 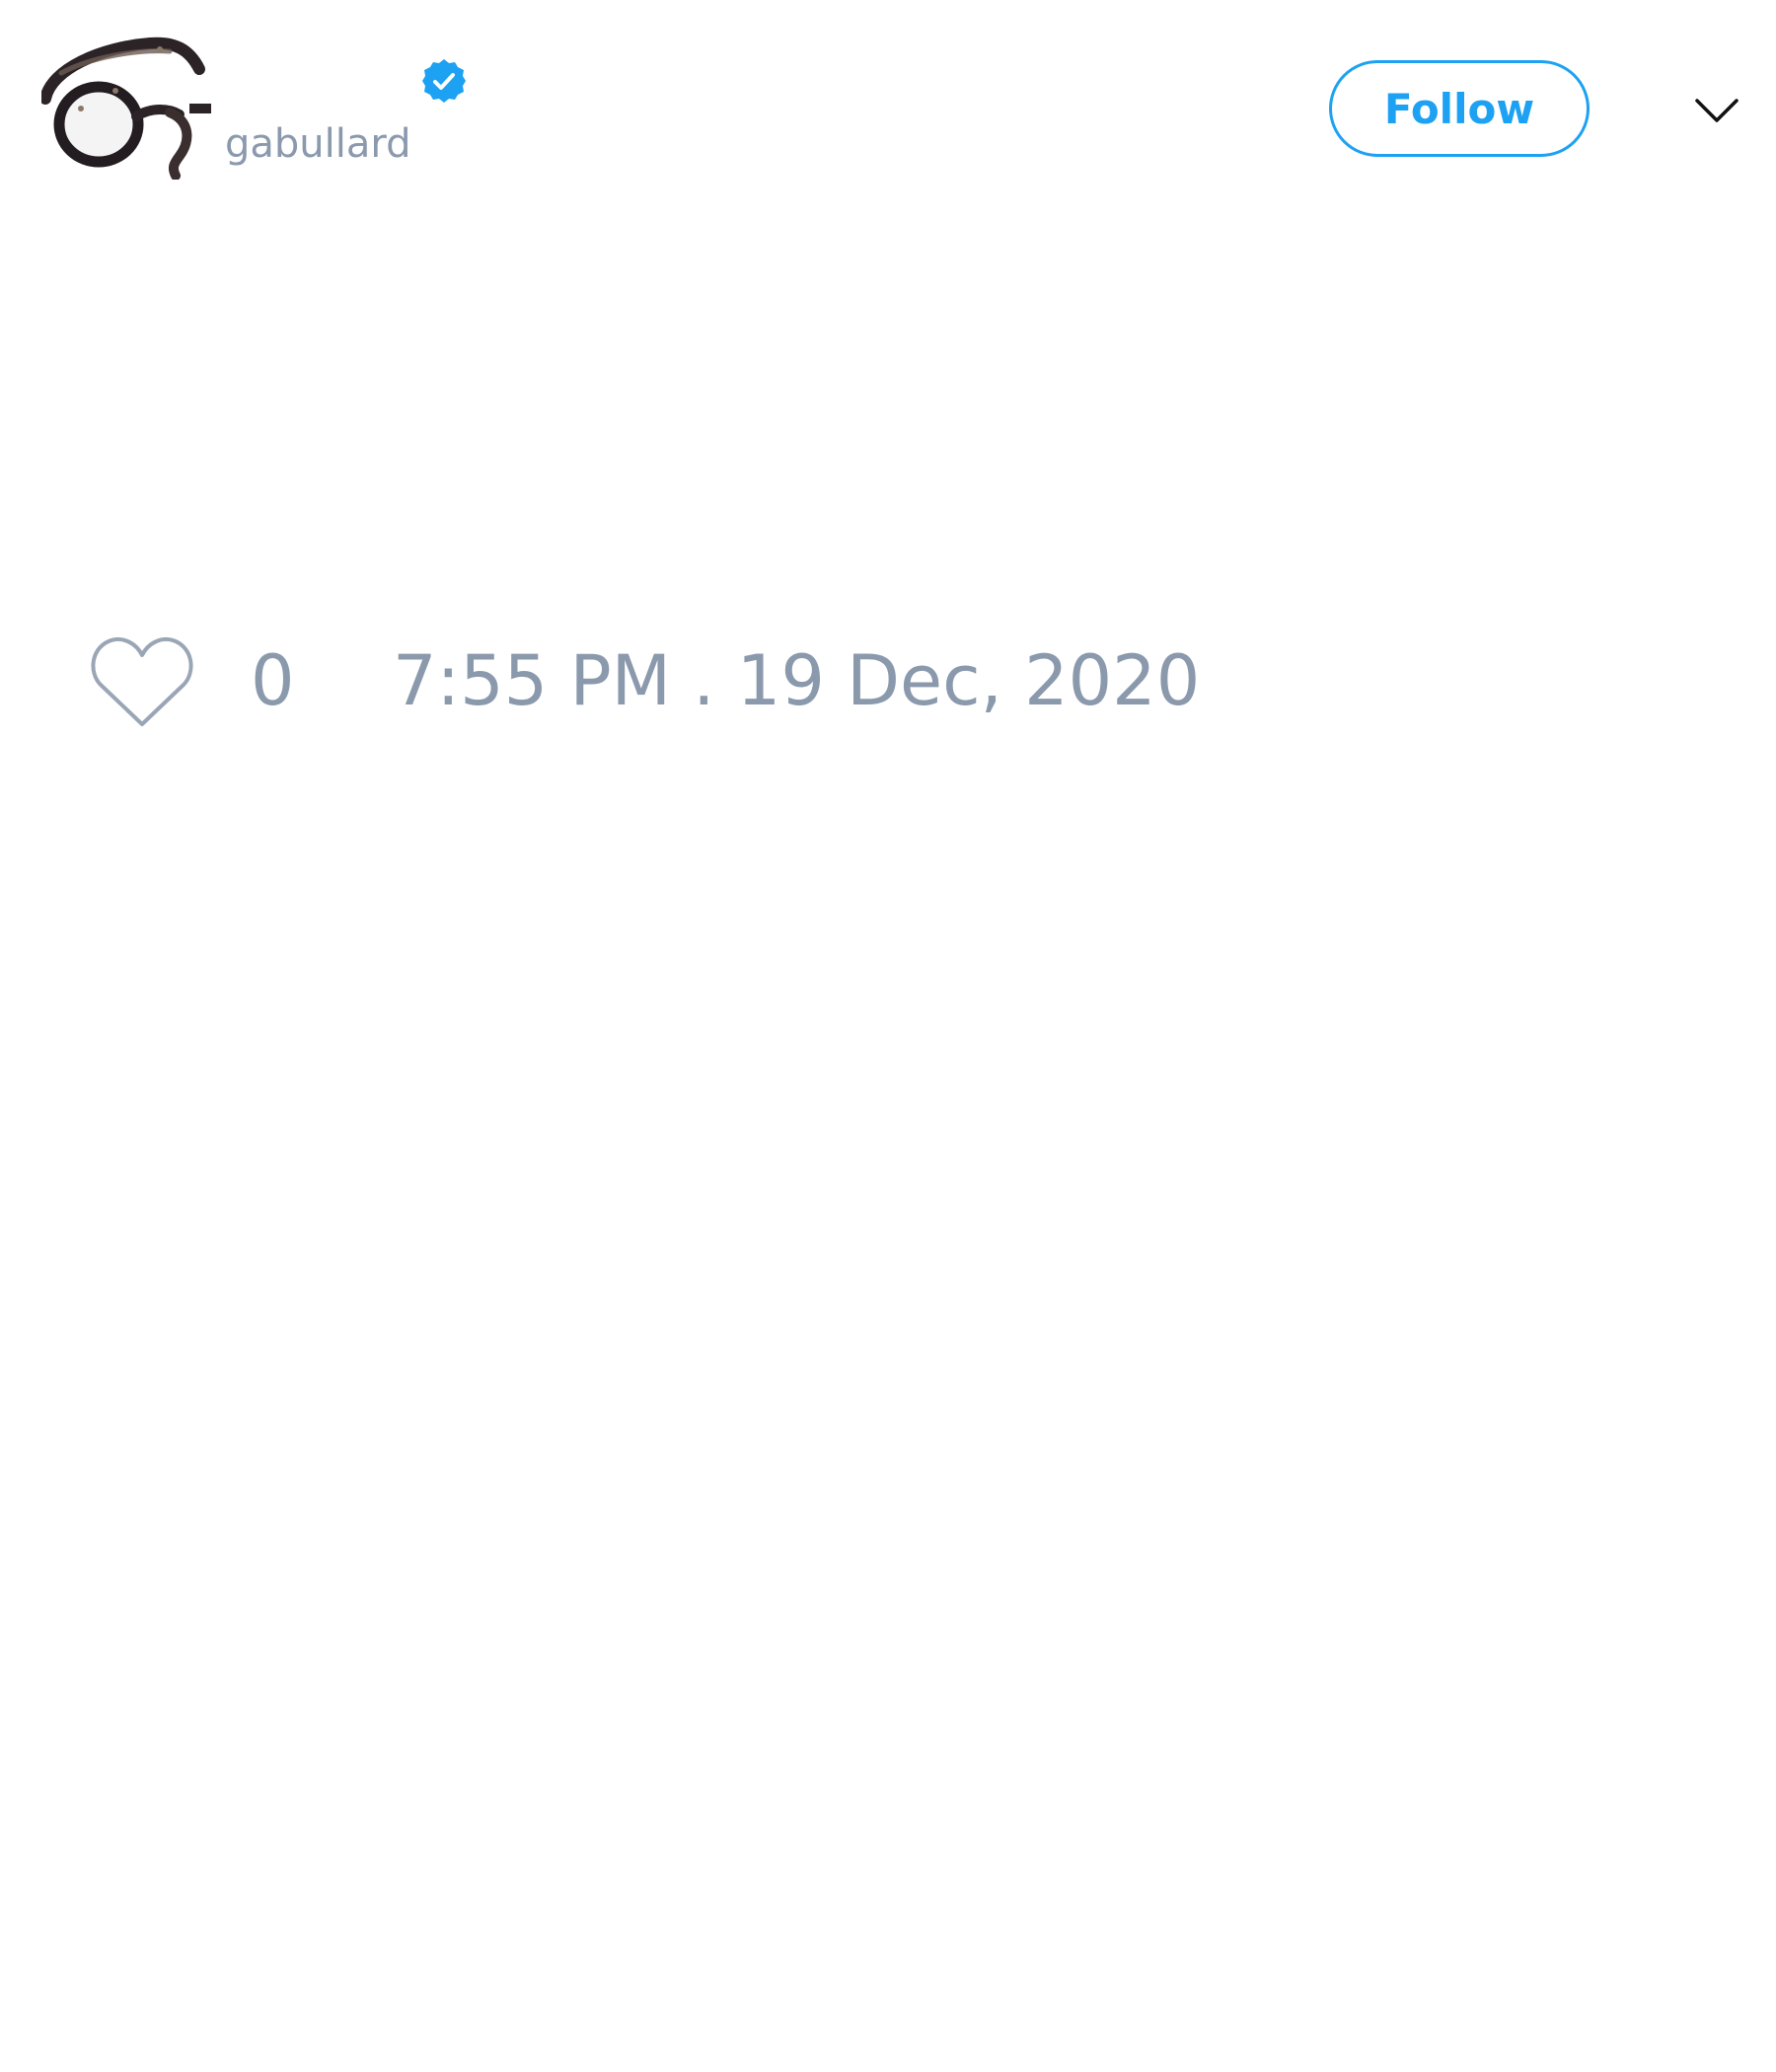 What do you see at coordinates (318, 144) in the screenshot?
I see `username: gabullard` at bounding box center [318, 144].